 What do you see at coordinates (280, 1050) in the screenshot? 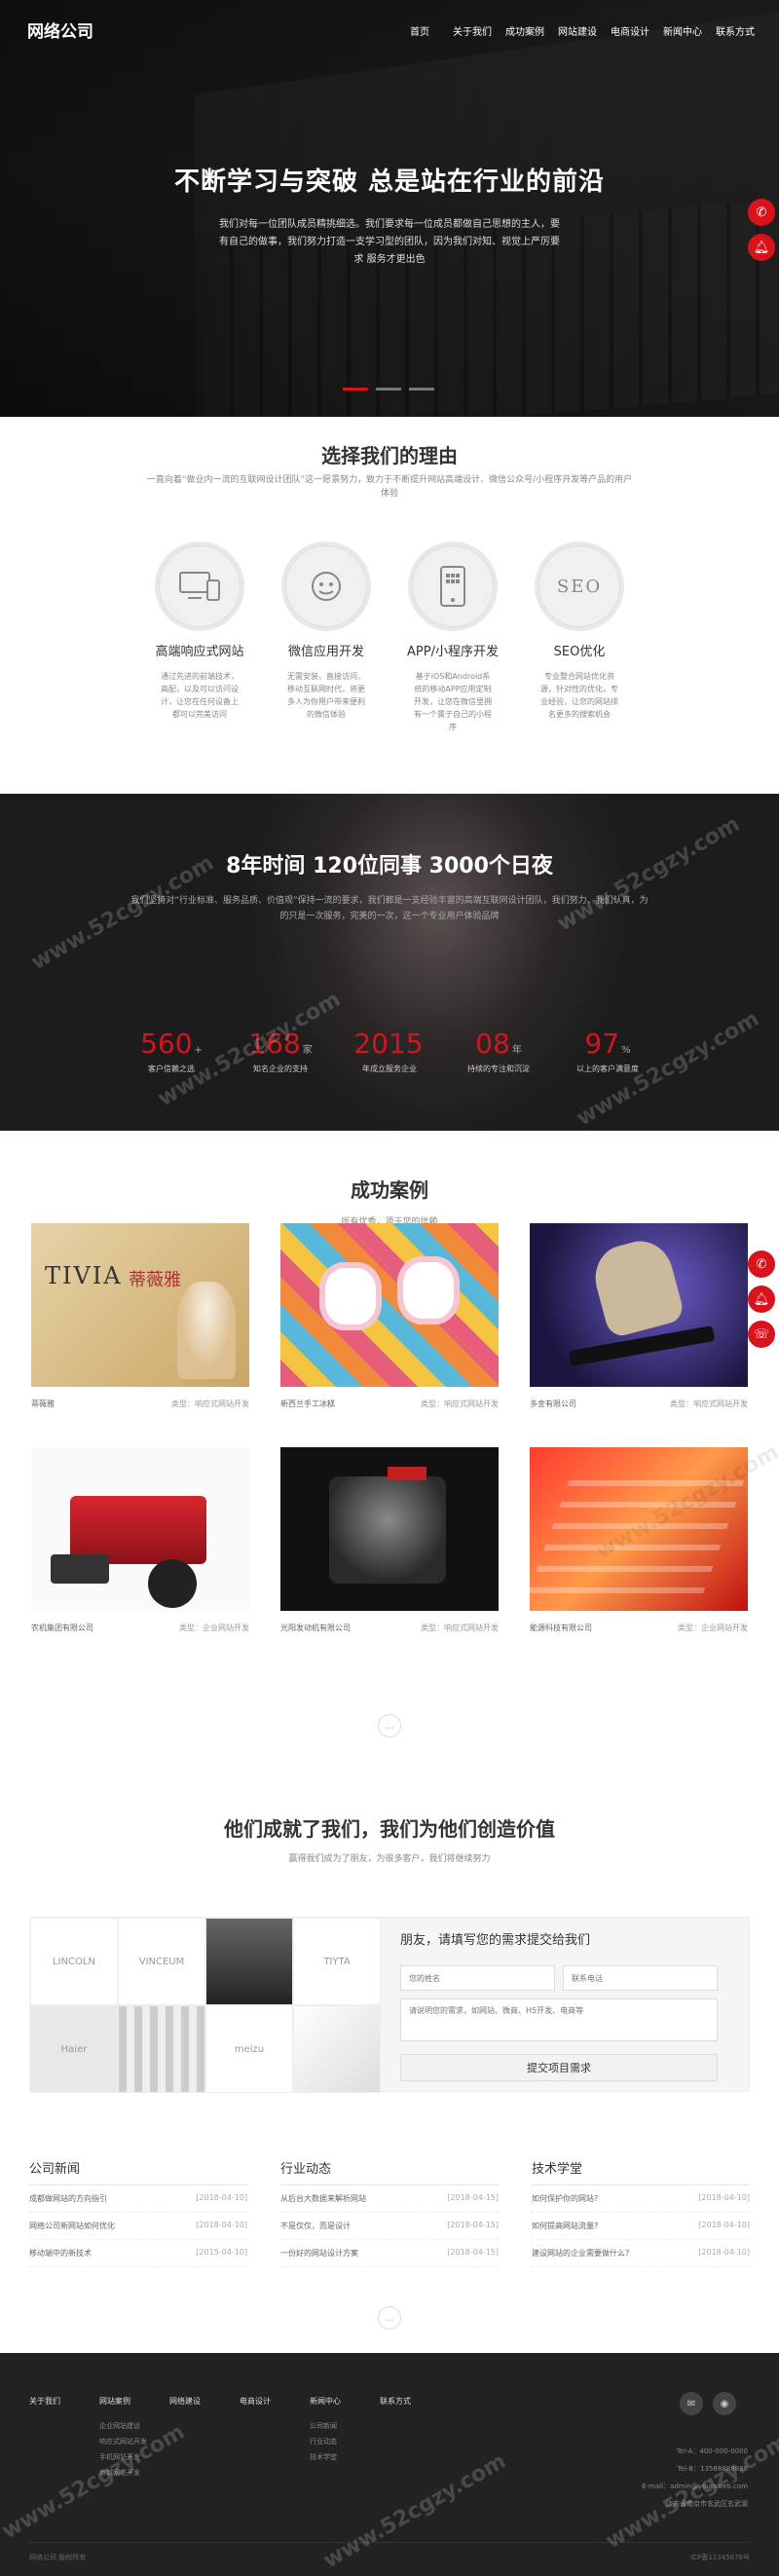
I see `stat-item: 168 家 知名企业的支持` at bounding box center [280, 1050].